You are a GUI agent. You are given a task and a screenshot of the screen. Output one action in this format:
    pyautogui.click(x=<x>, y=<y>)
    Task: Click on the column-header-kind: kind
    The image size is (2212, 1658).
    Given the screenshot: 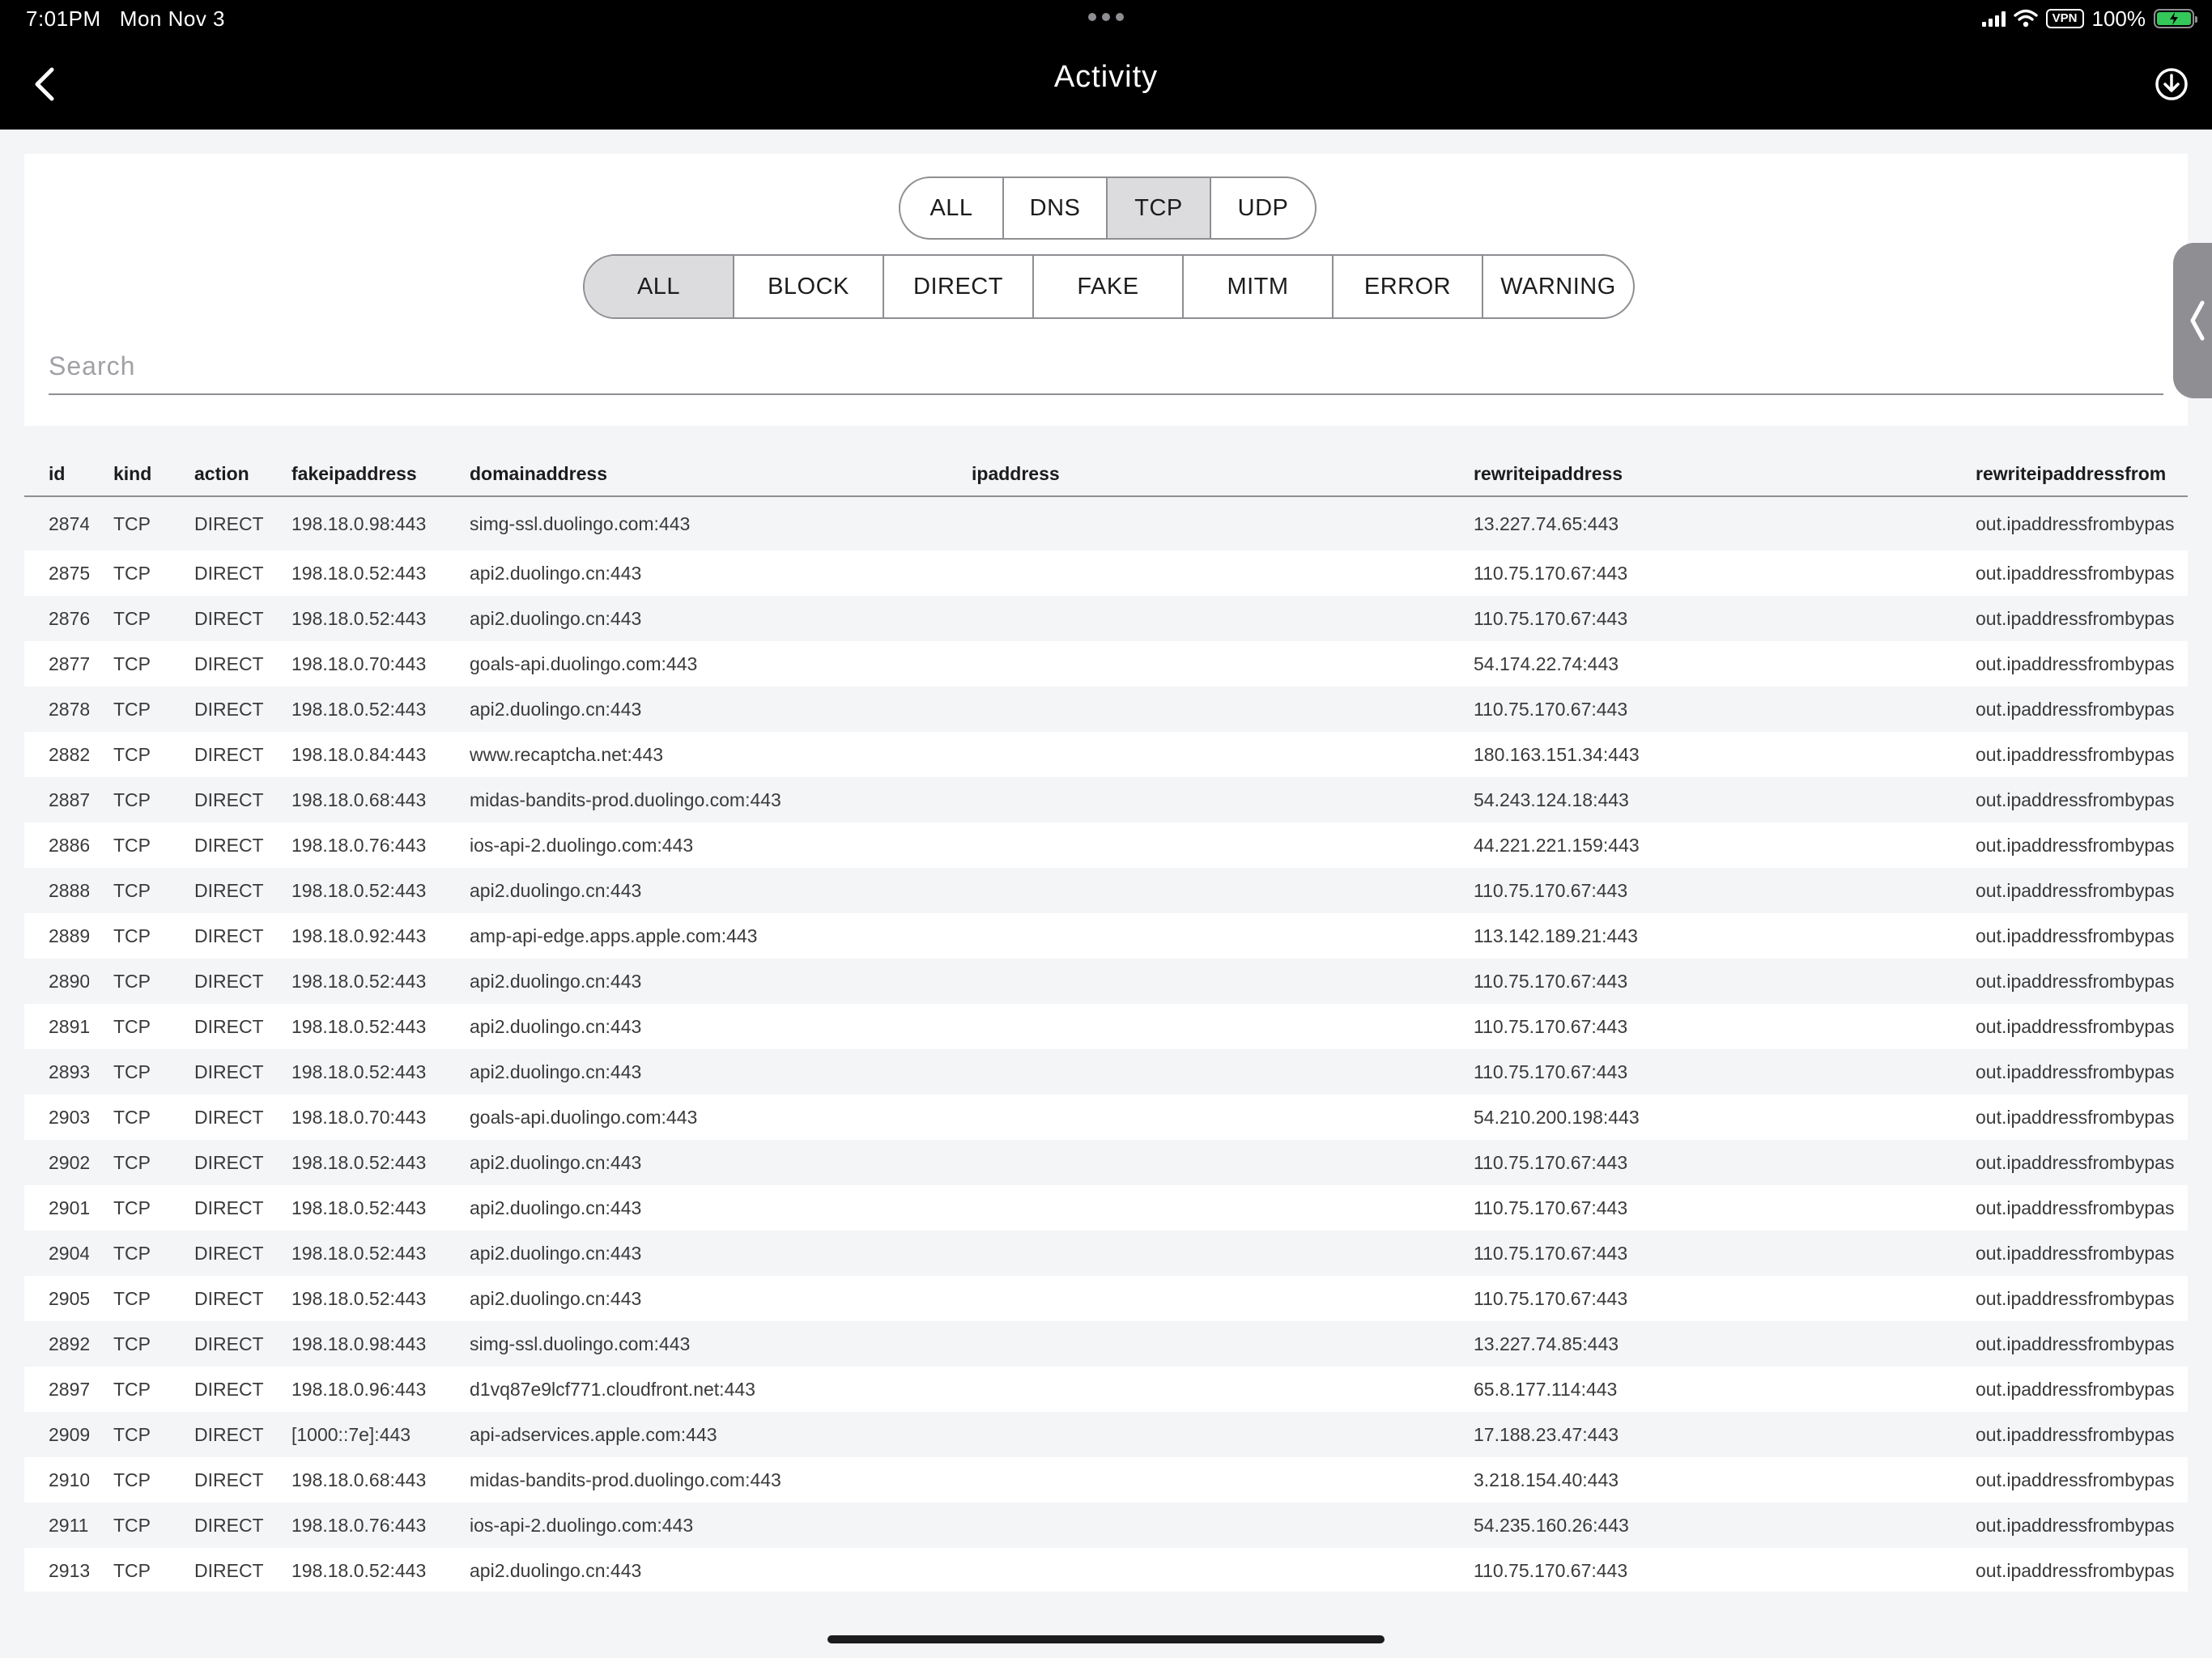 What is the action you would take?
    pyautogui.click(x=130, y=474)
    